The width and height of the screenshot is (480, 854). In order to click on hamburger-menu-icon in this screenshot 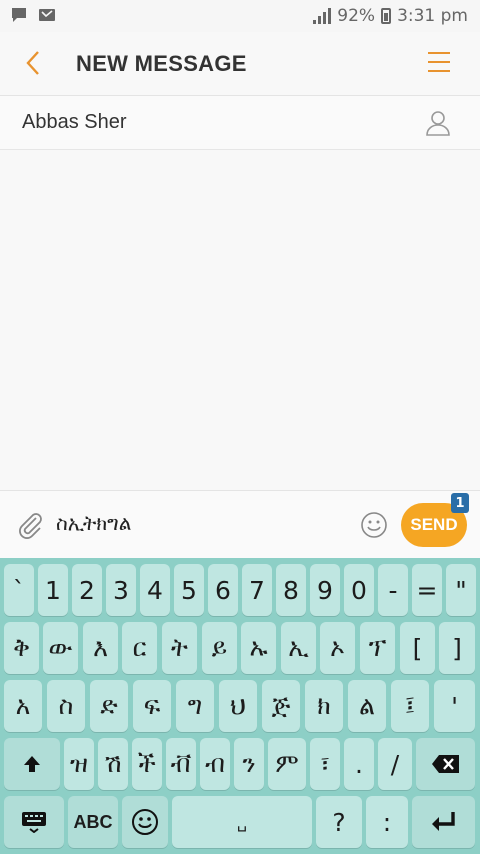, I will do `click(439, 62)`.